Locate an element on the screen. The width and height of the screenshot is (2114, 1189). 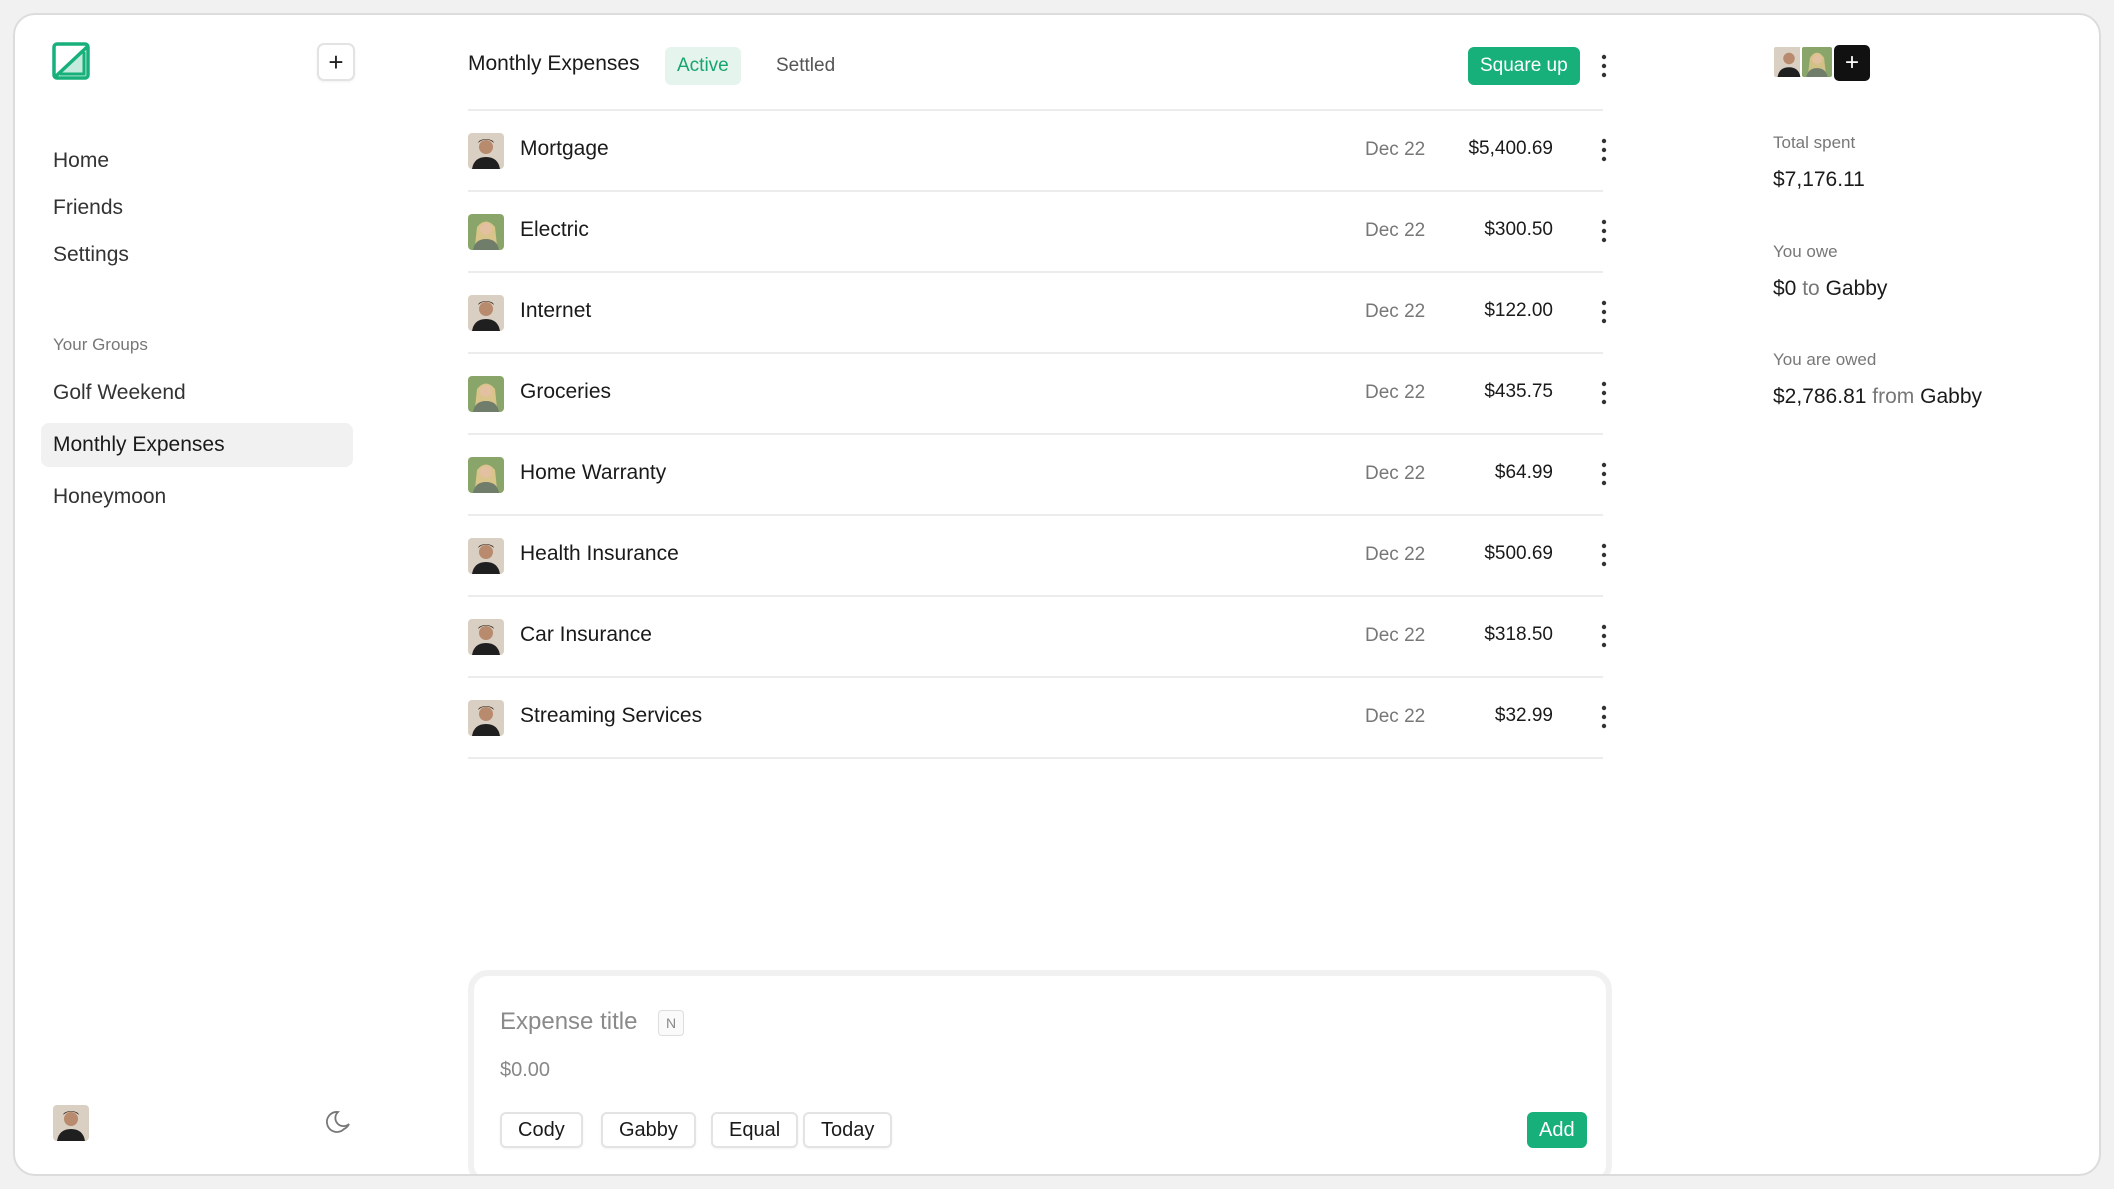
expense-title: Car Insurance is located at coordinates (586, 634).